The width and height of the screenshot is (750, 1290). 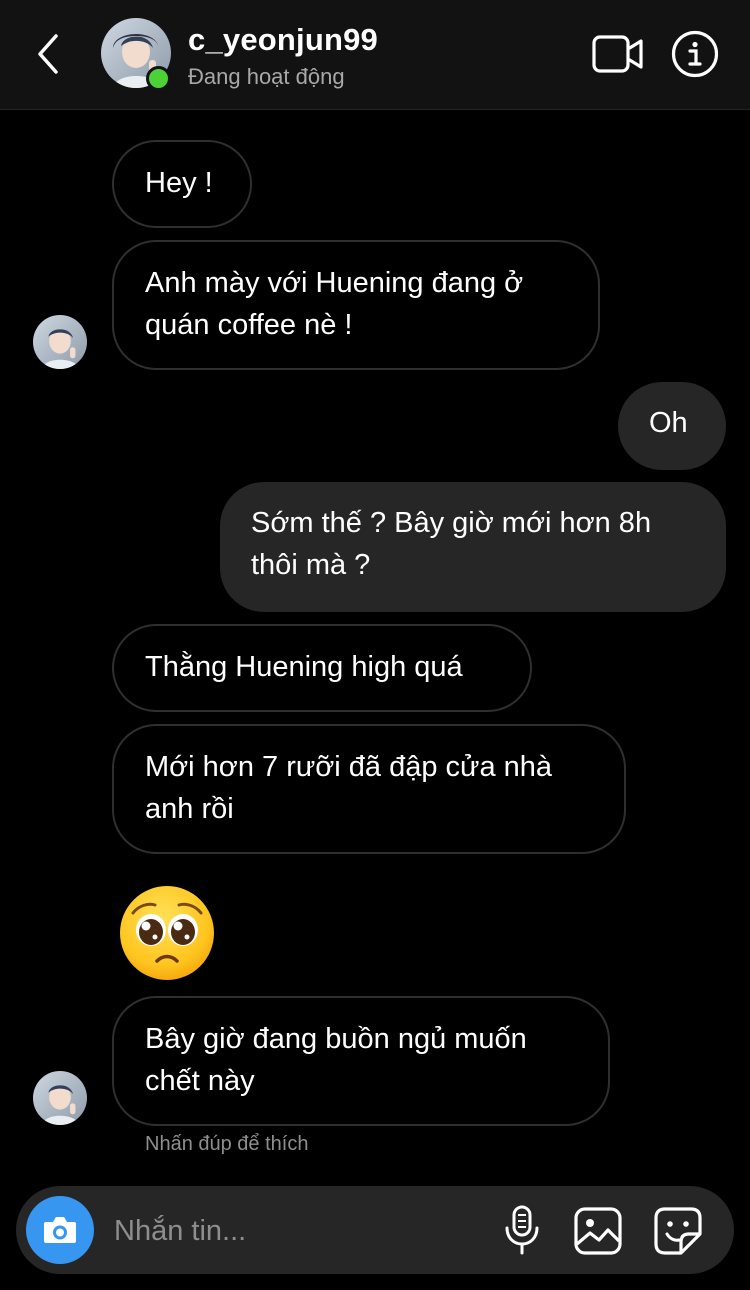 I want to click on emoji-message, so click(x=167, y=933).